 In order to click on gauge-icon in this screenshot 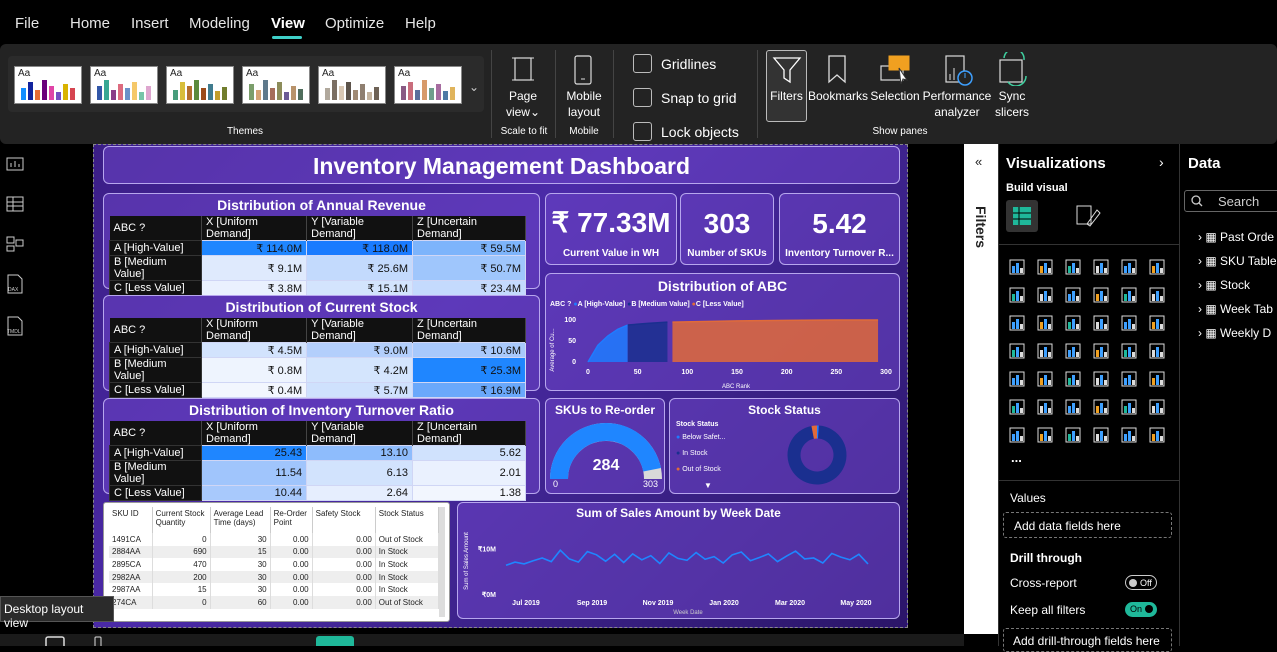, I will do `click(1129, 351)`.